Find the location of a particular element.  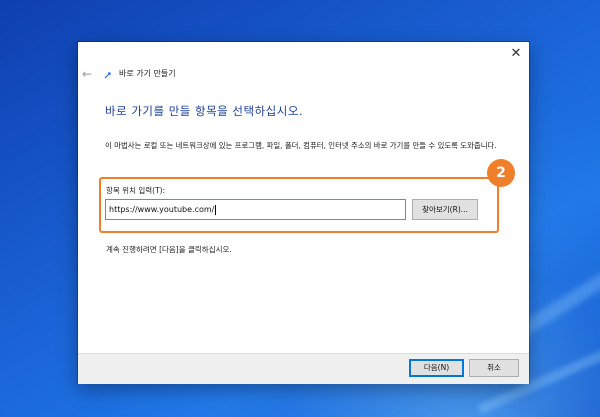

next-button: 다음(N) is located at coordinates (436, 368).